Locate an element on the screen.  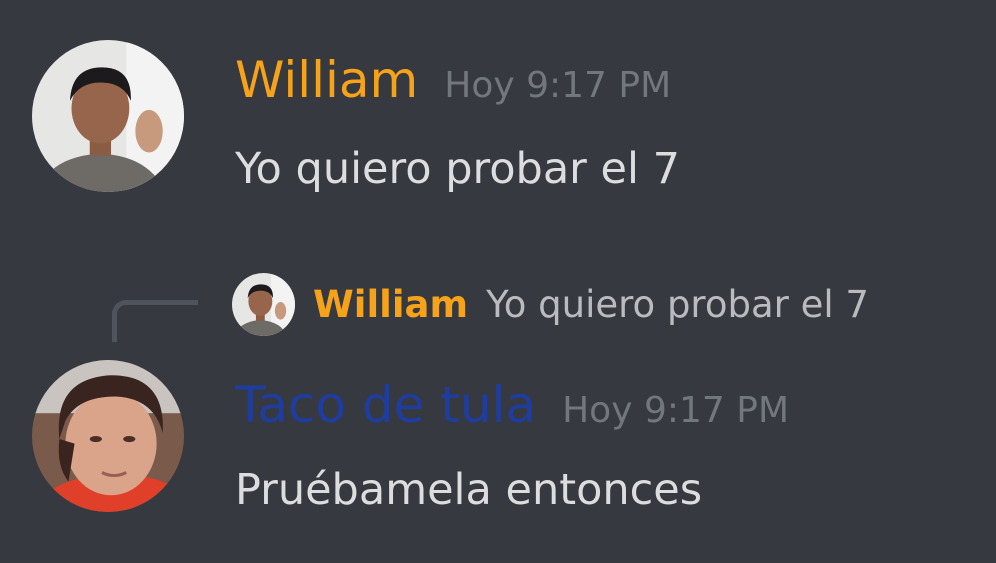
avatar-william is located at coordinates (108, 116).